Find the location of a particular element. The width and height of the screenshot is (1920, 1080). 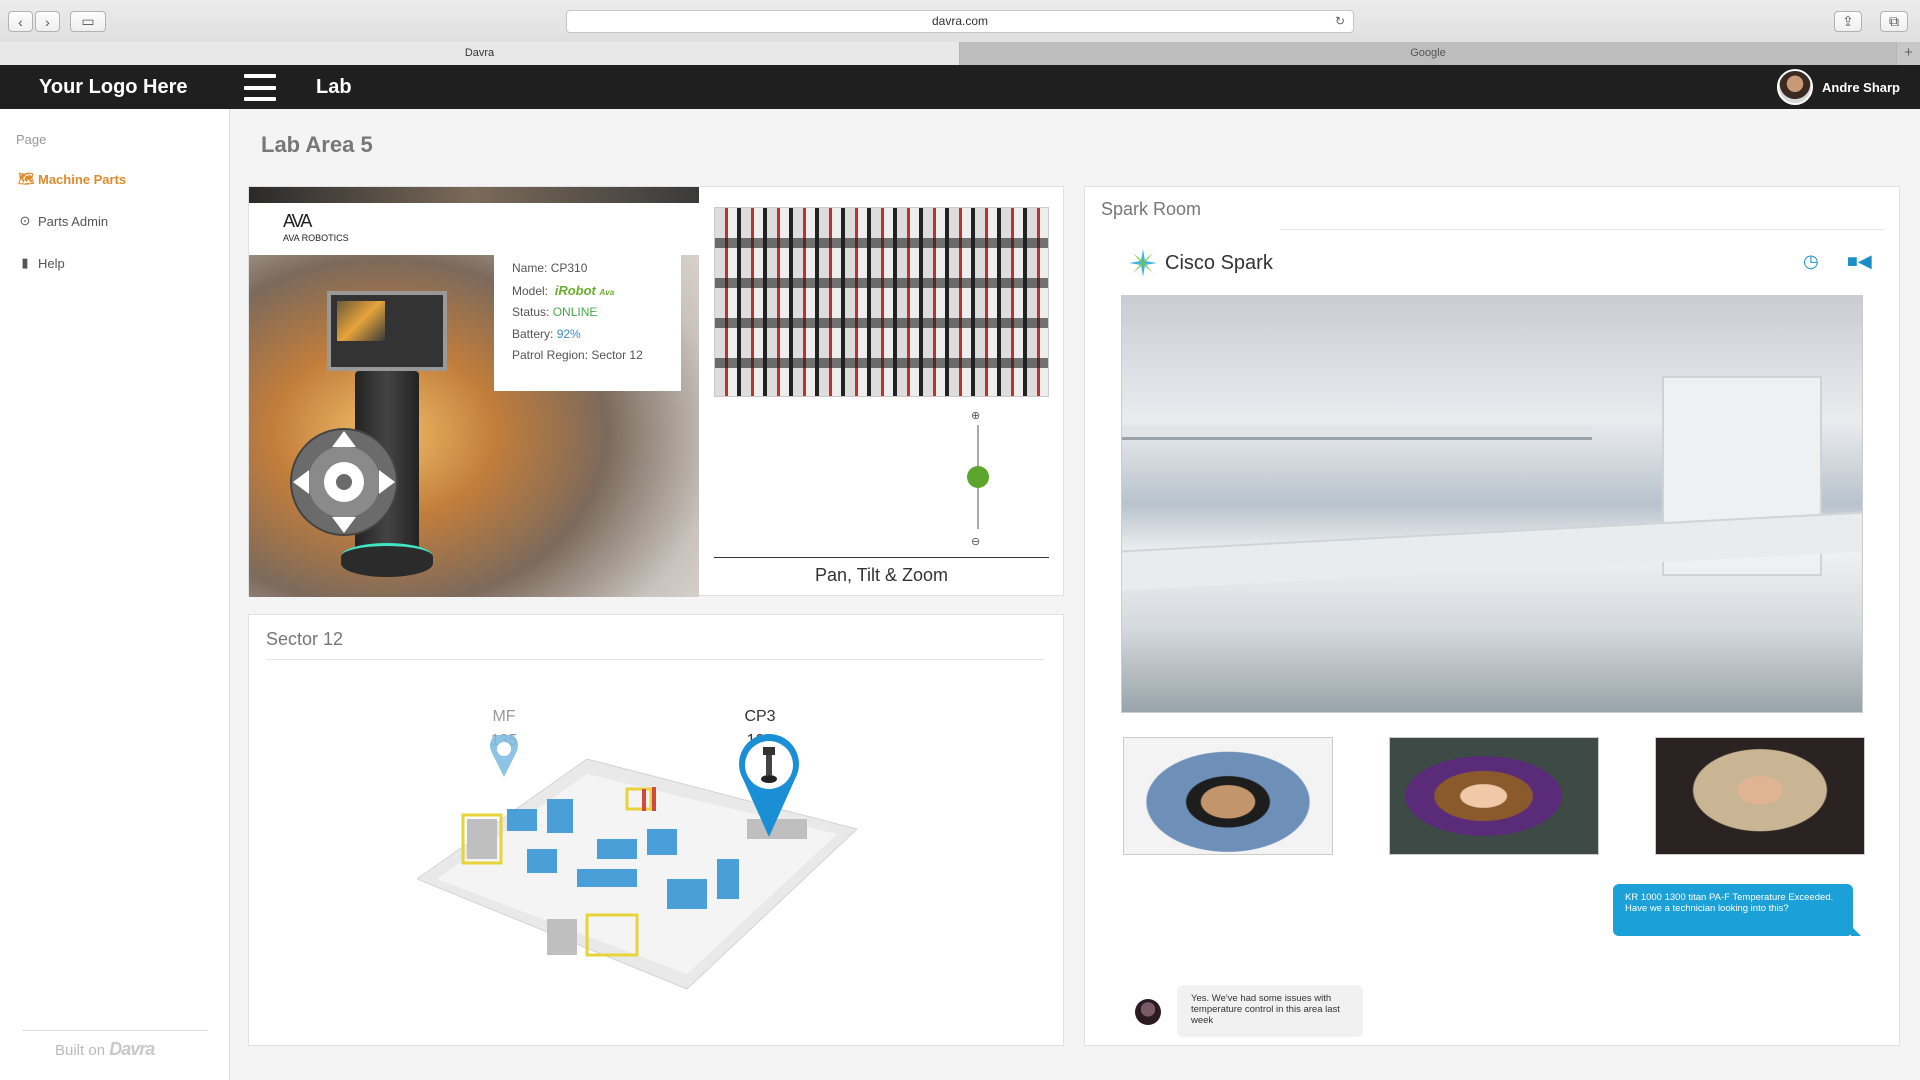

zoom-slider-handle is located at coordinates (978, 477).